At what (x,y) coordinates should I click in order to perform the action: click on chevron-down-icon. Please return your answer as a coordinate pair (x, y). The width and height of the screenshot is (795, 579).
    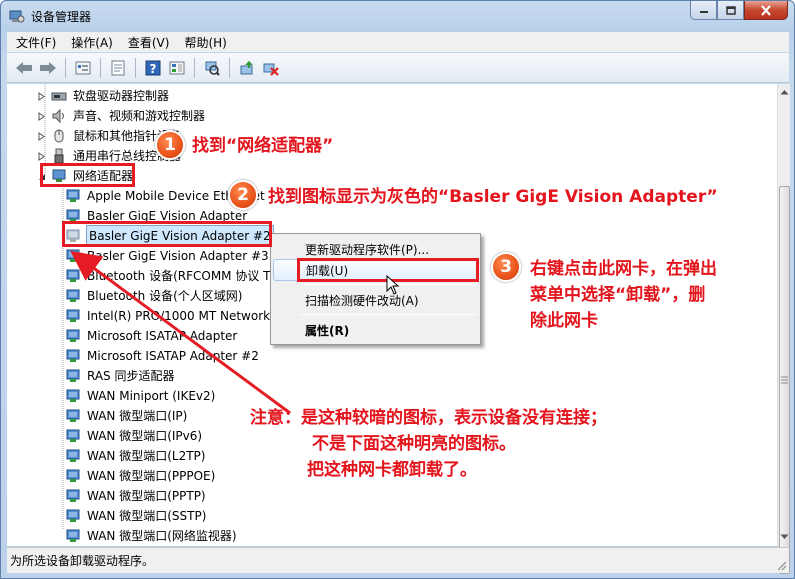
    Looking at the image, I should click on (784, 536).